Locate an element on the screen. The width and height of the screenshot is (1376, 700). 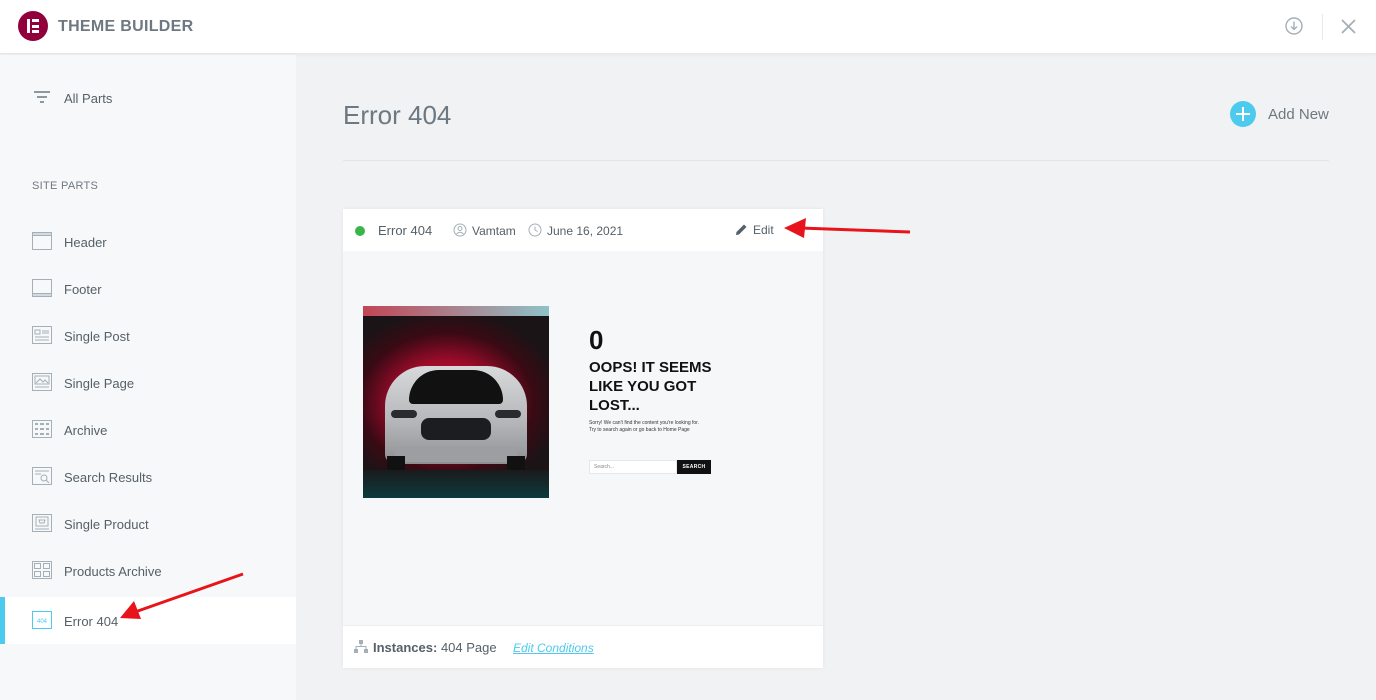
archive-icon is located at coordinates (42, 429).